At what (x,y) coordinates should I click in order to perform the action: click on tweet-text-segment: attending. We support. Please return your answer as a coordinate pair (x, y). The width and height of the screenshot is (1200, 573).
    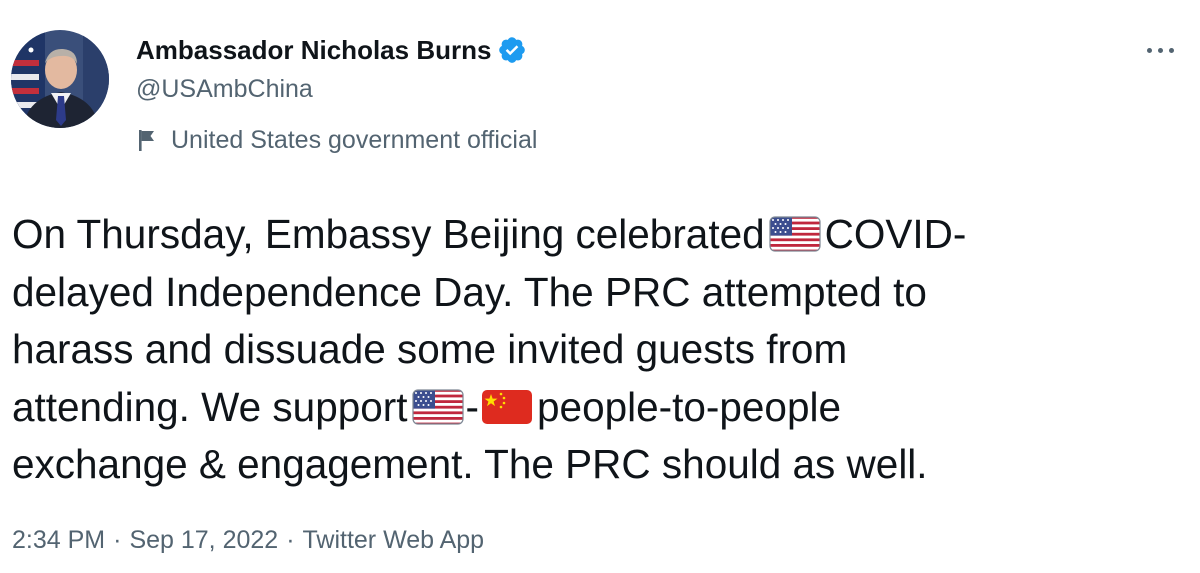
    Looking at the image, I should click on (210, 406).